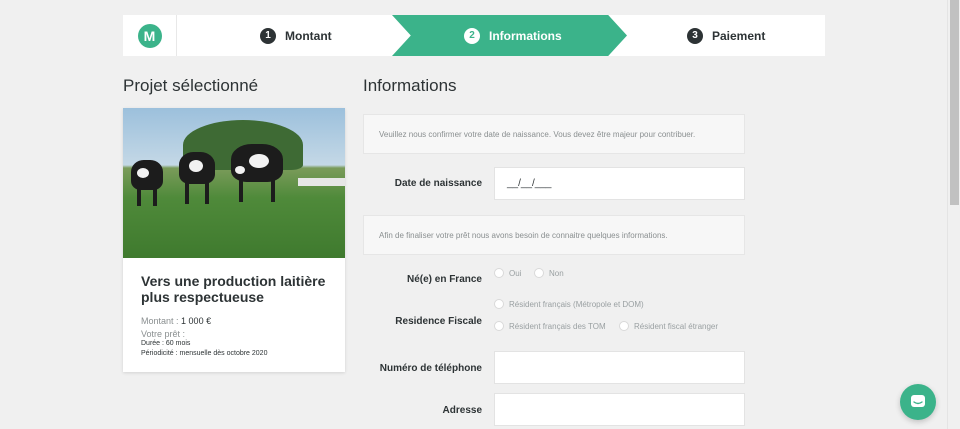 This screenshot has height=429, width=960. What do you see at coordinates (507, 273) in the screenshot?
I see `born-france-oui-radio: Oui` at bounding box center [507, 273].